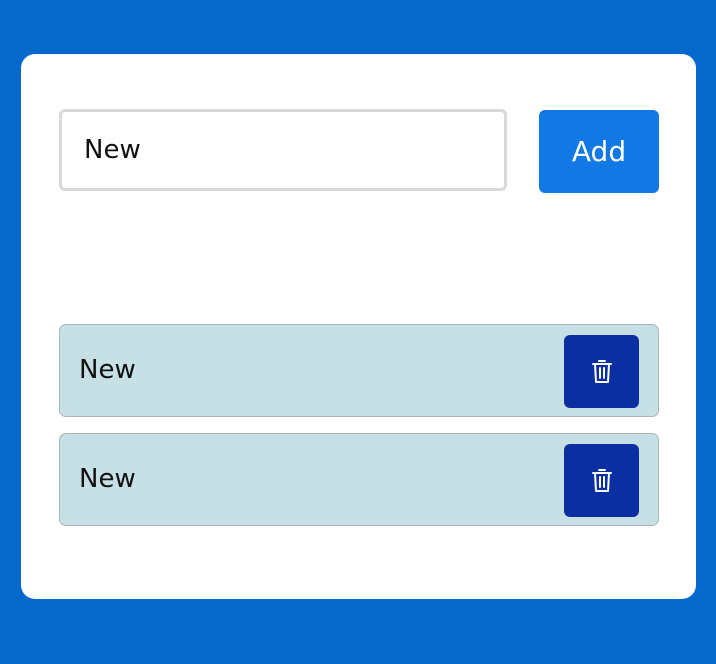  I want to click on add-button: Add, so click(599, 151).